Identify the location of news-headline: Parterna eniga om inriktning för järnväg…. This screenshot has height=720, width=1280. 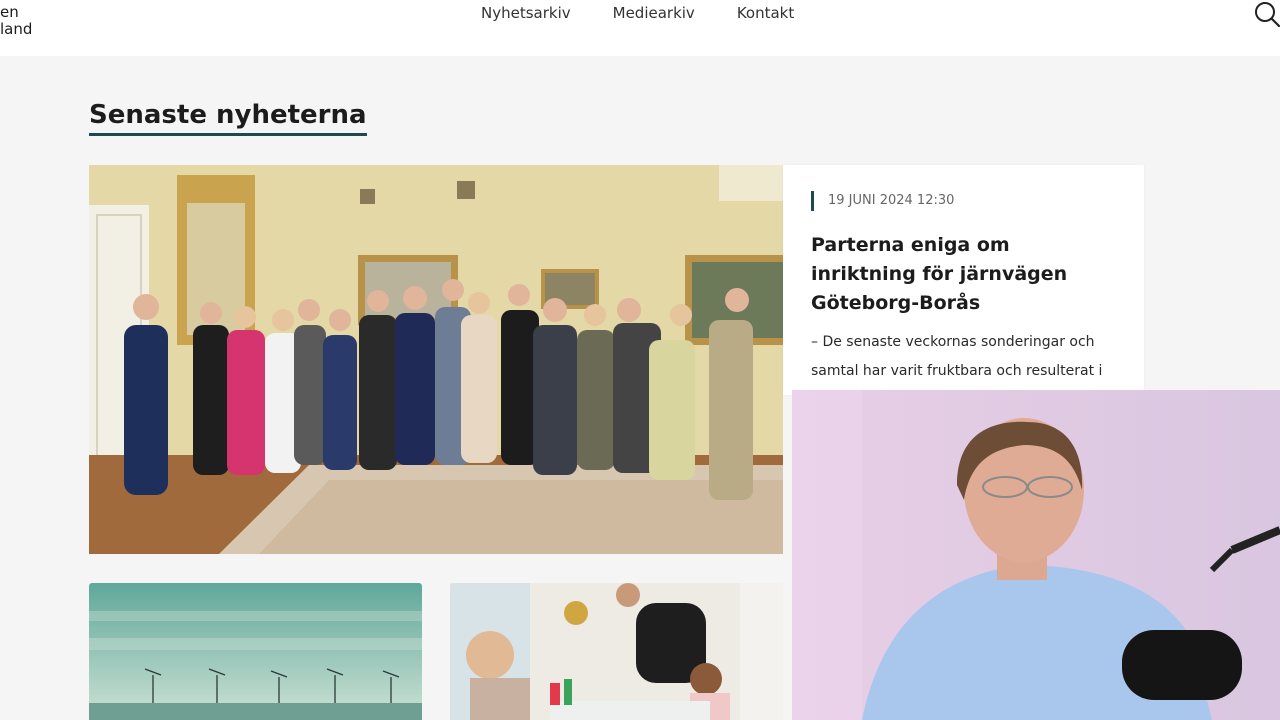
(963, 274).